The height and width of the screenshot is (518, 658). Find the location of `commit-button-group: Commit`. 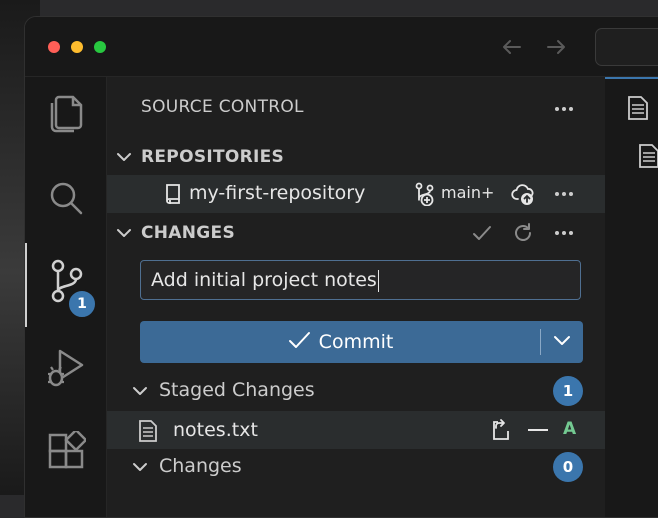

commit-button-group: Commit is located at coordinates (361, 342).